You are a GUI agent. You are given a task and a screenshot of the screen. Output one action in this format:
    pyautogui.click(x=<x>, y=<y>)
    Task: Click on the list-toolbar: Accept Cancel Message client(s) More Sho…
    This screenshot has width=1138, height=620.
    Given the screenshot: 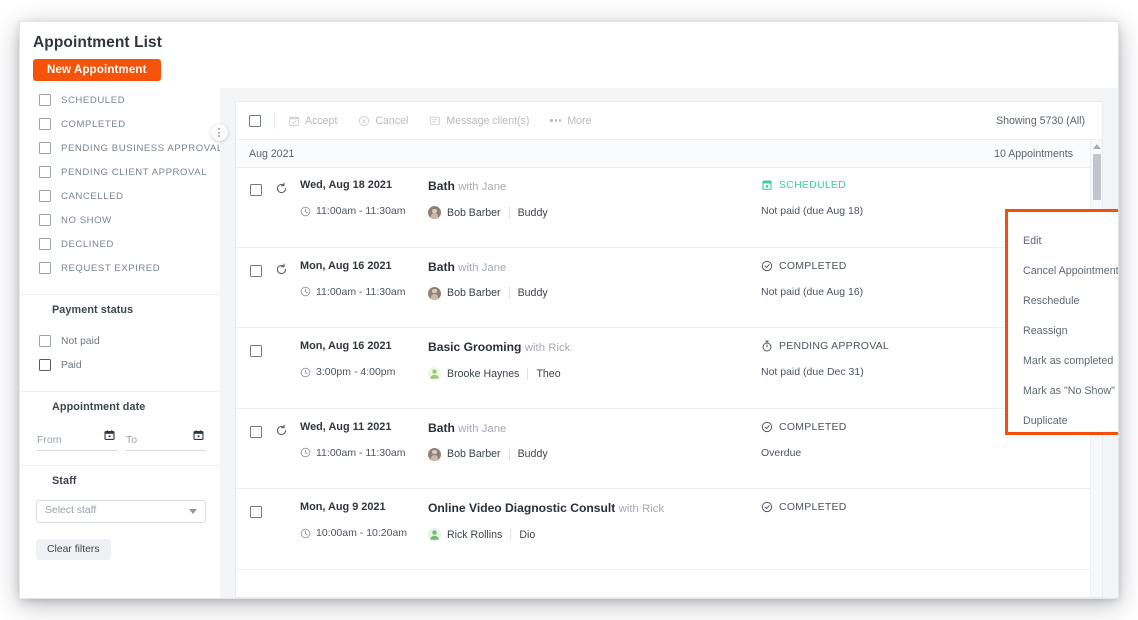 What is the action you would take?
    pyautogui.click(x=669, y=121)
    